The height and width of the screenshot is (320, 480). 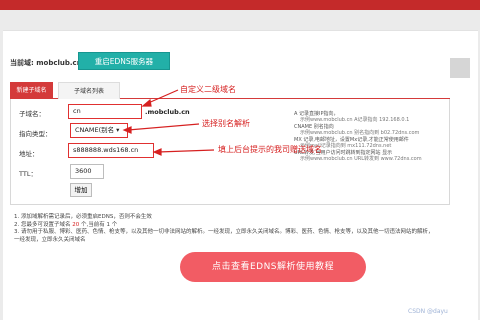 I want to click on note-line: 一经发现，立即永久关闭域名, so click(x=50, y=239).